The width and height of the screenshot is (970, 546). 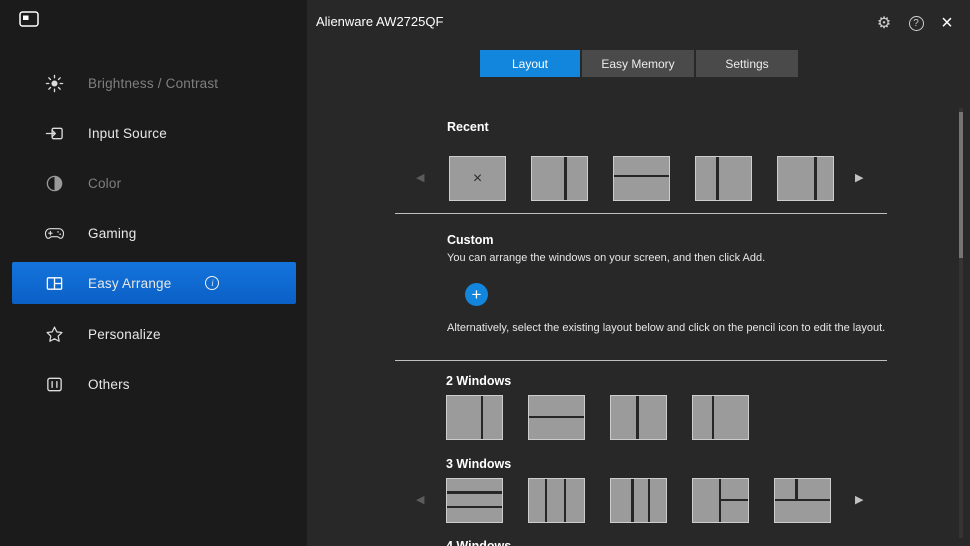 I want to click on add-layout-button: +, so click(x=476, y=294).